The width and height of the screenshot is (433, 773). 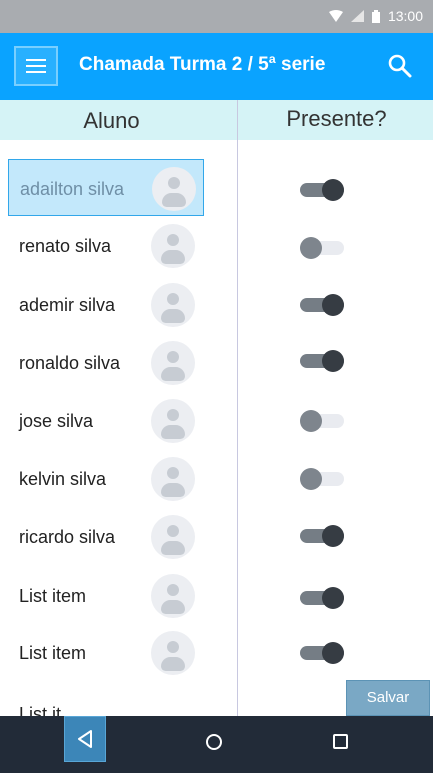 I want to click on list-item: ricardo silva, so click(x=106, y=536).